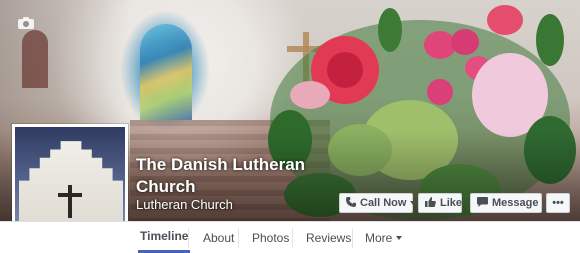 This screenshot has height=253, width=580. I want to click on more-options-label: •••, so click(558, 203).